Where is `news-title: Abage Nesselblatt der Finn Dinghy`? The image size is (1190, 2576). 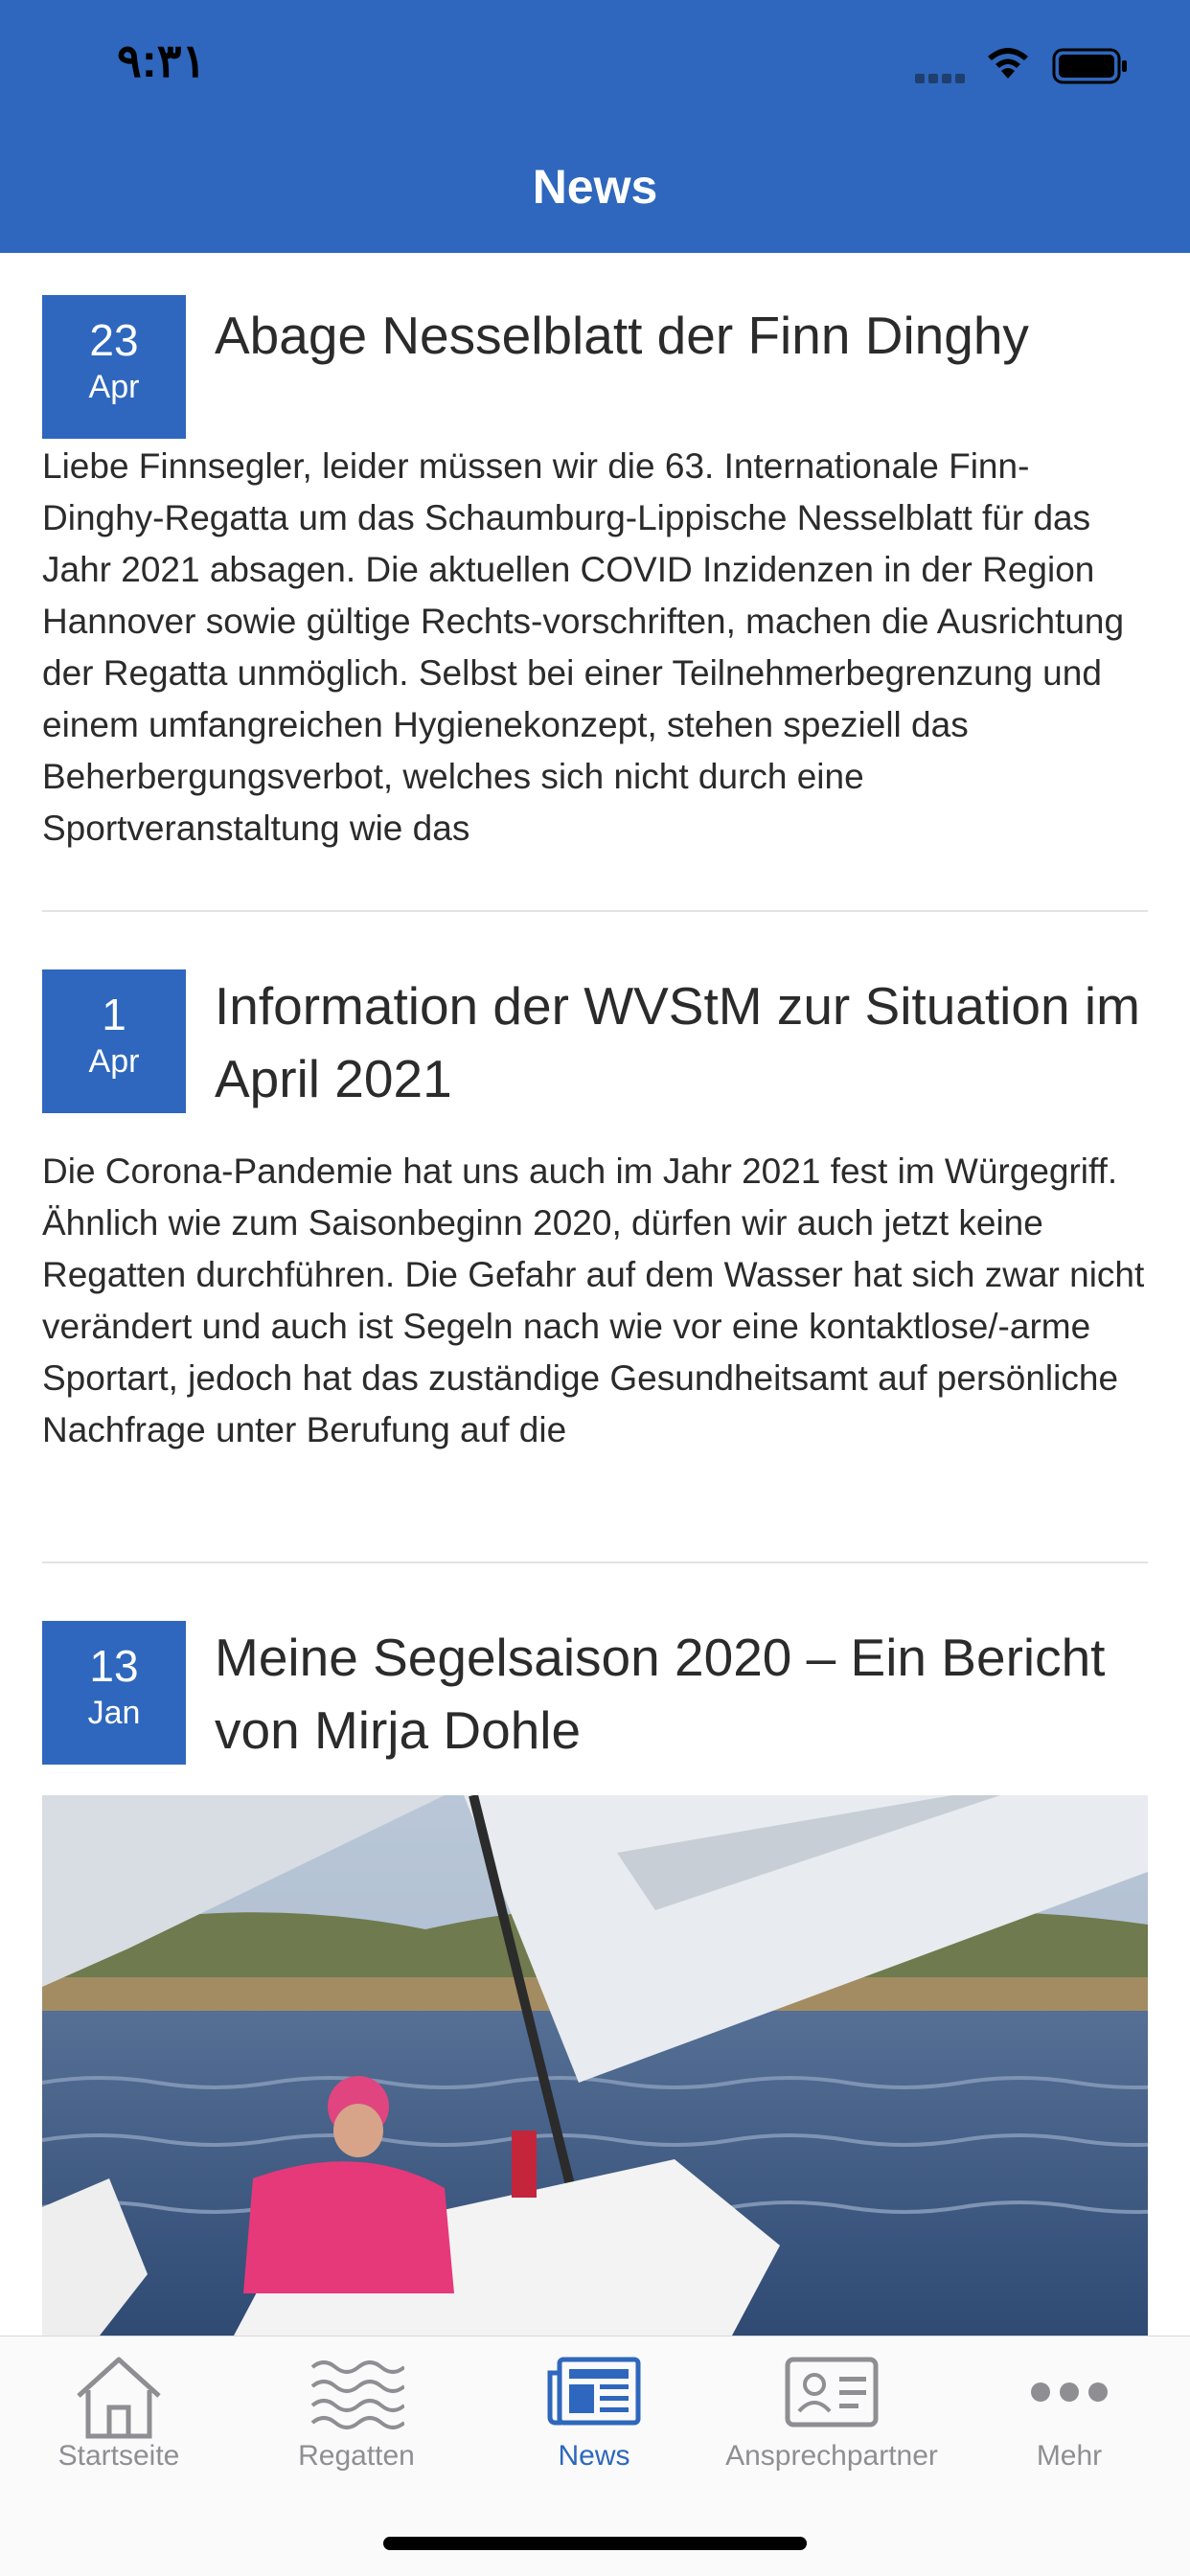
news-title: Abage Nesselblatt der Finn Dinghy is located at coordinates (682, 335).